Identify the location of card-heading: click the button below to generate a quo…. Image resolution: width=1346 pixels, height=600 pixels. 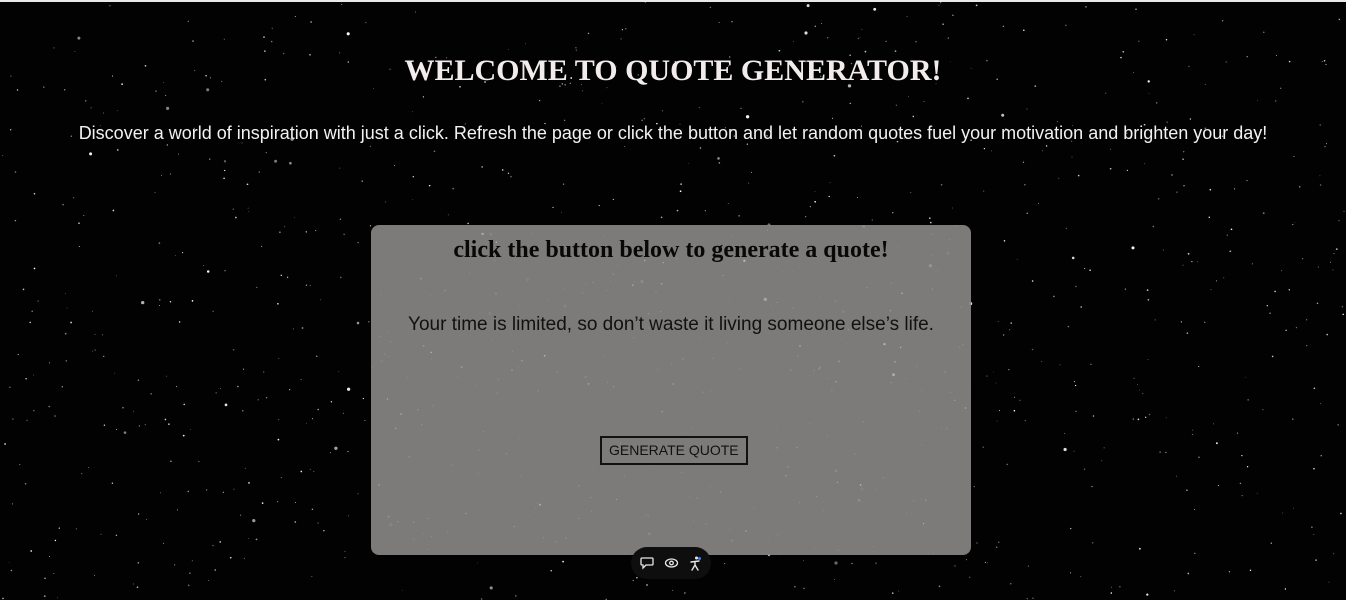
(671, 250).